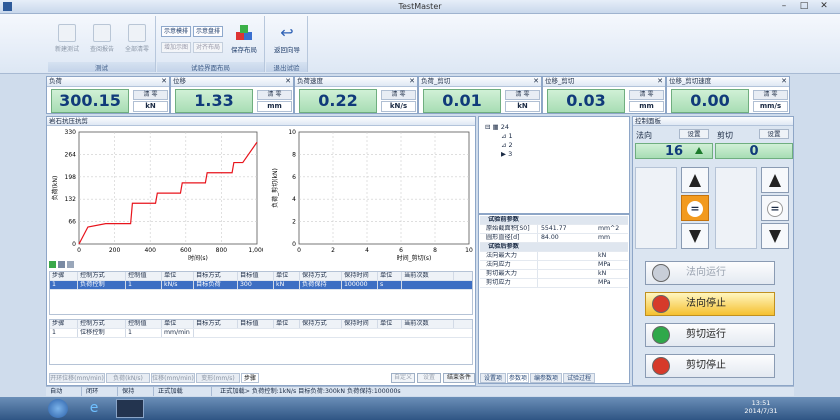  What do you see at coordinates (506, 154) in the screenshot?
I see `tree-item: ▶ 3` at bounding box center [506, 154].